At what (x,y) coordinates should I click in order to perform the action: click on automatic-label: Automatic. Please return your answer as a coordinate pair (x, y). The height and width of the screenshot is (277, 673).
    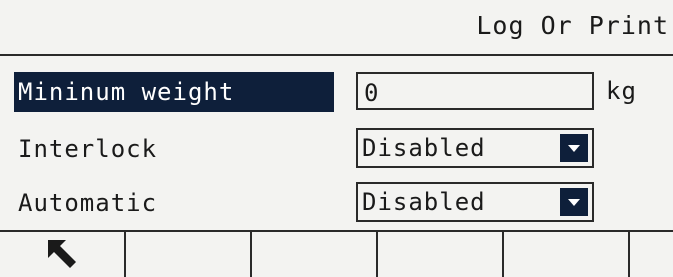
    Looking at the image, I should click on (88, 203).